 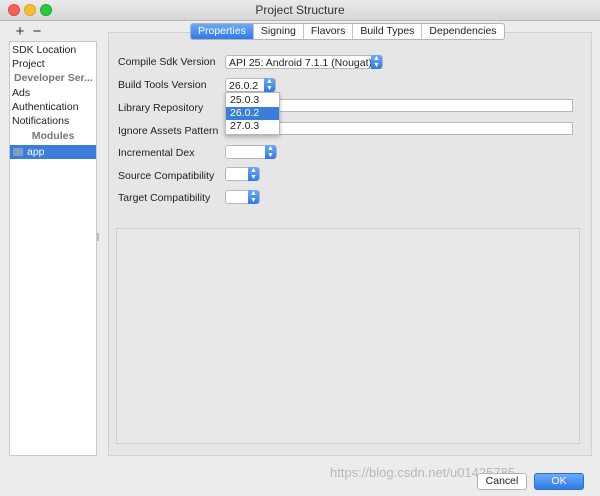 I want to click on build-tools-value: 26.0.2, so click(x=244, y=86).